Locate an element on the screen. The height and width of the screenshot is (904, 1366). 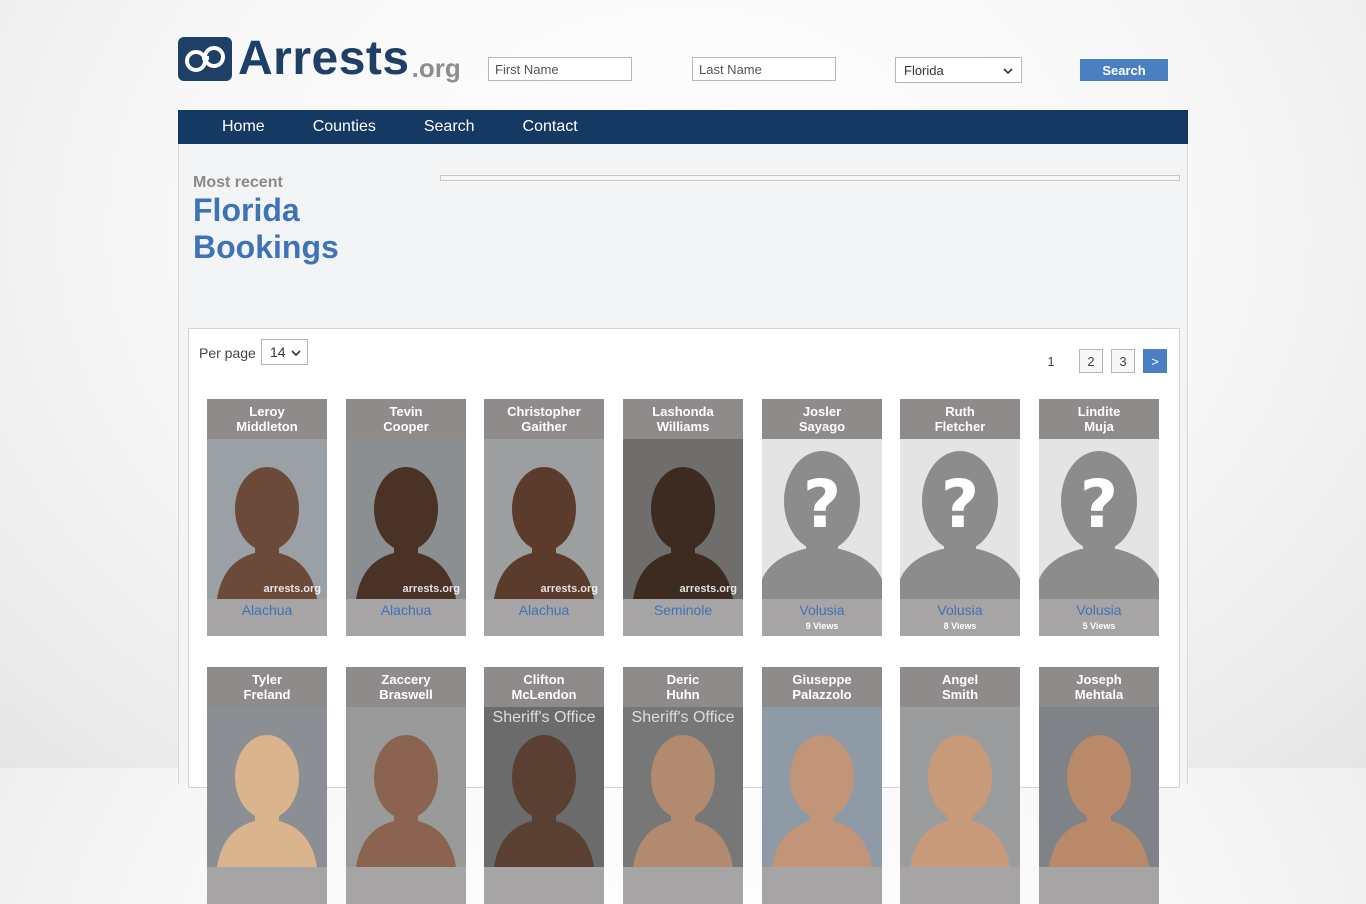
page-link-3: 3 is located at coordinates (1123, 361).